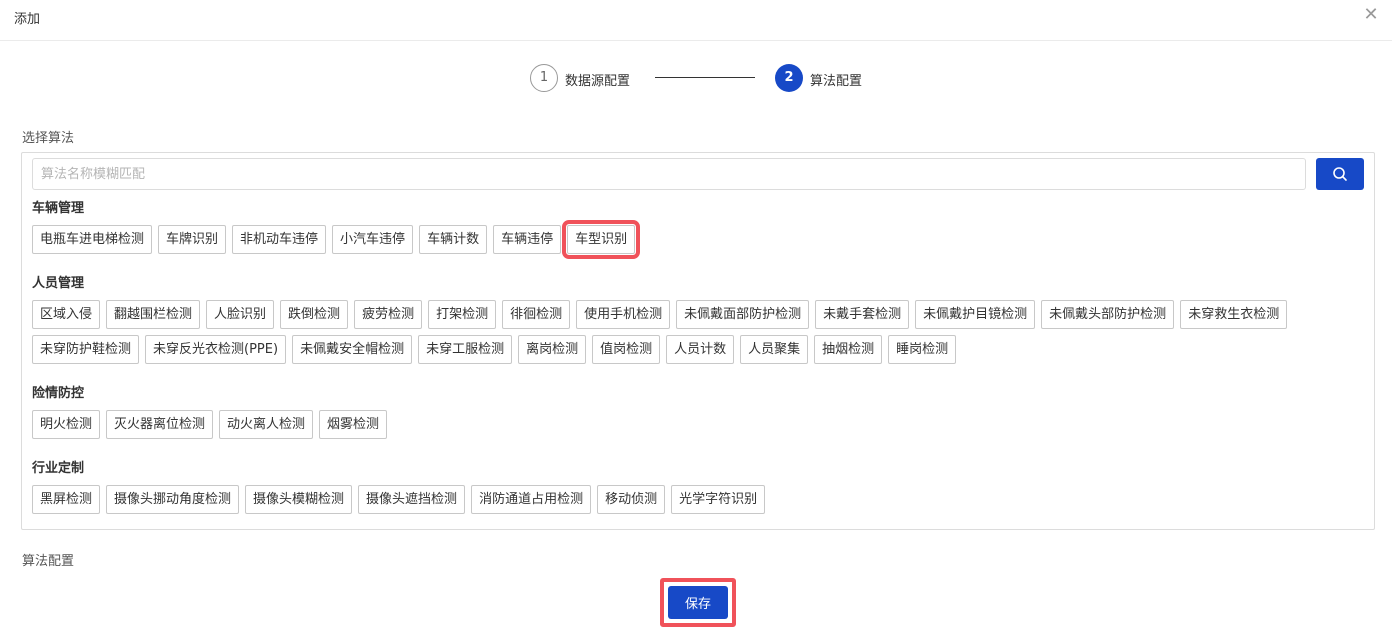 This screenshot has width=1392, height=634. What do you see at coordinates (388, 314) in the screenshot?
I see `algorithm-tag: 疲劳检测` at bounding box center [388, 314].